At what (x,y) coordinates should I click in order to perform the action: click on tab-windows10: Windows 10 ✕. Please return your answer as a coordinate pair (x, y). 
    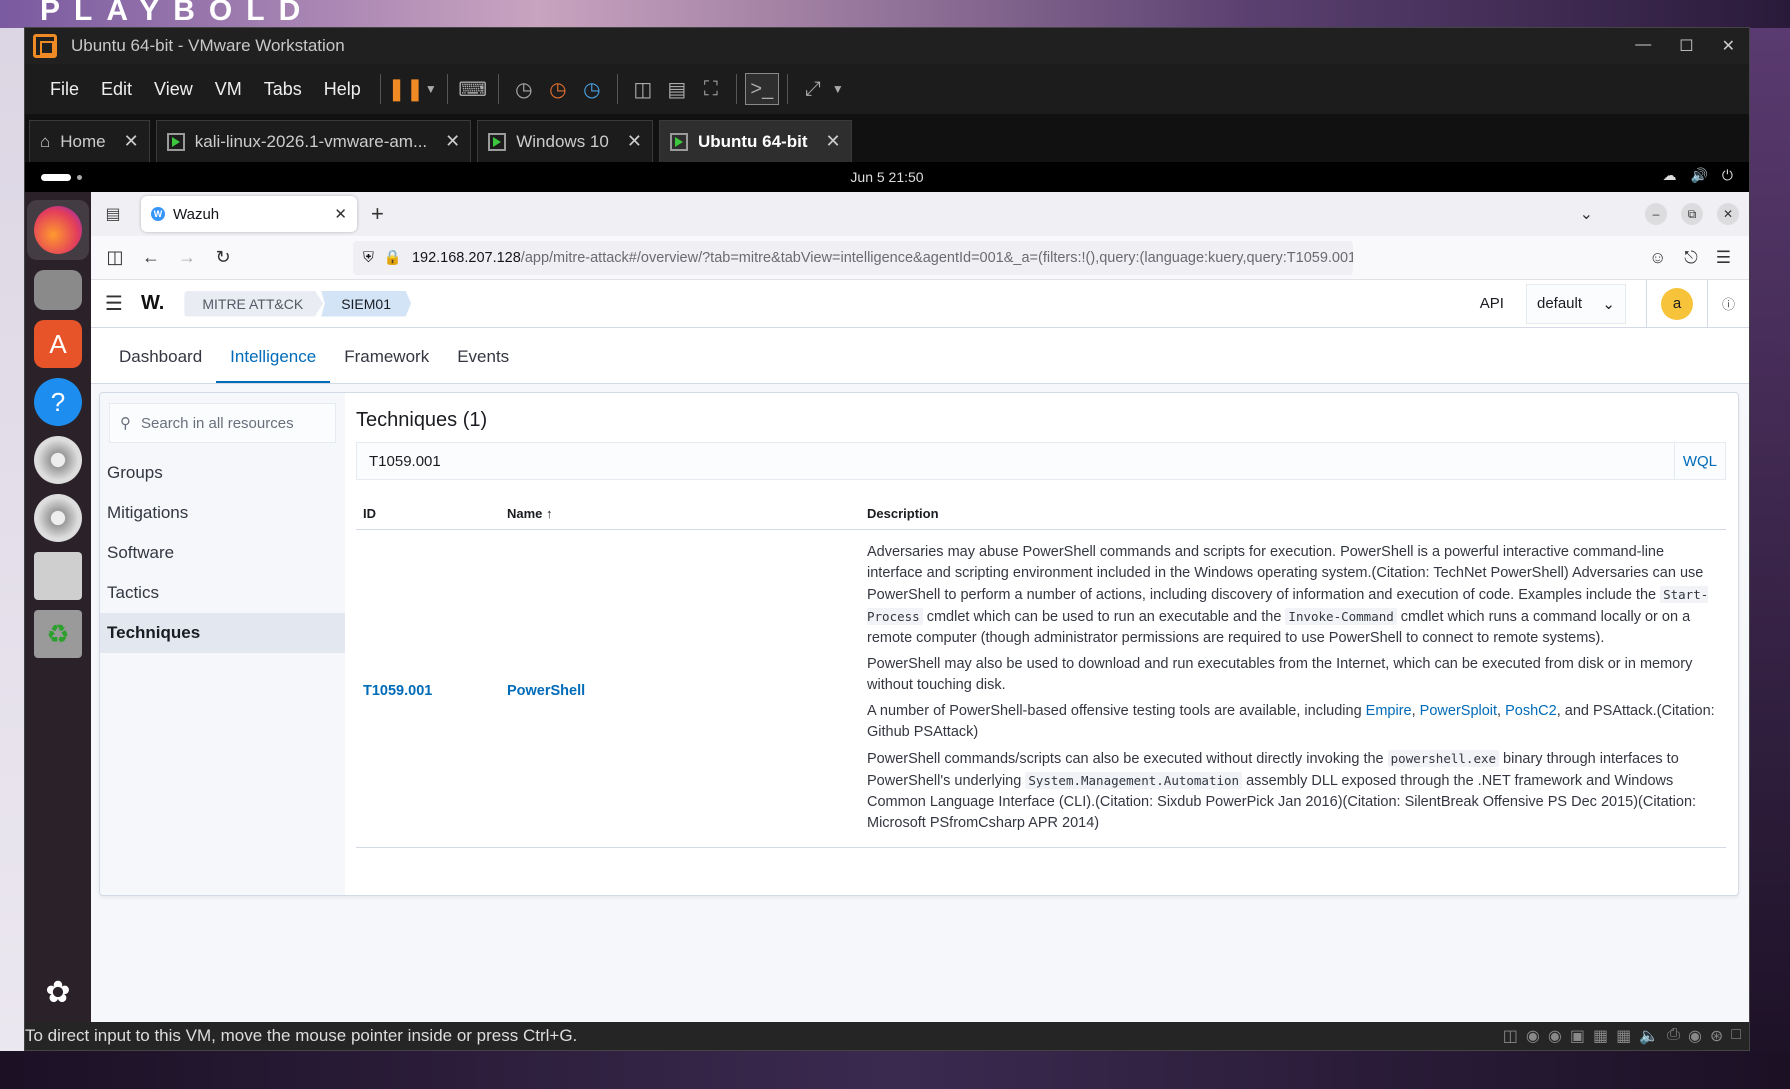
    Looking at the image, I should click on (565, 141).